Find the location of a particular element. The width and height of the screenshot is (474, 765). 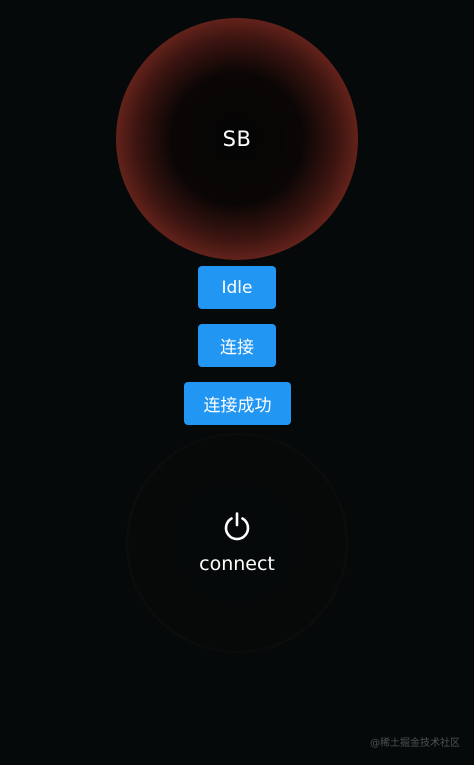

power-connect-label: connect is located at coordinates (237, 564).